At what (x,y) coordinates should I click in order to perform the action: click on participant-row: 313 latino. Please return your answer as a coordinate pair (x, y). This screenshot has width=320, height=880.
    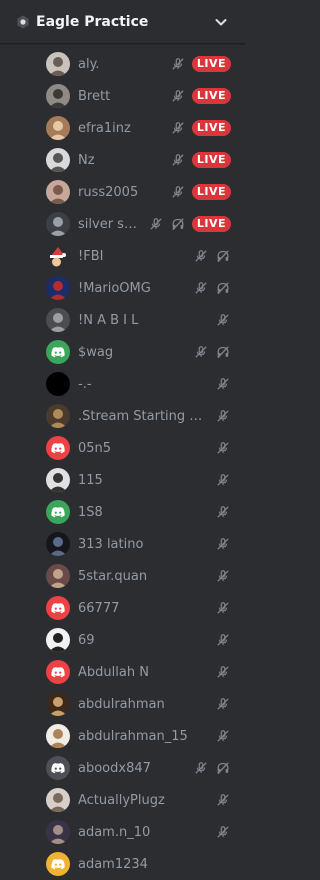
    Looking at the image, I should click on (122, 544).